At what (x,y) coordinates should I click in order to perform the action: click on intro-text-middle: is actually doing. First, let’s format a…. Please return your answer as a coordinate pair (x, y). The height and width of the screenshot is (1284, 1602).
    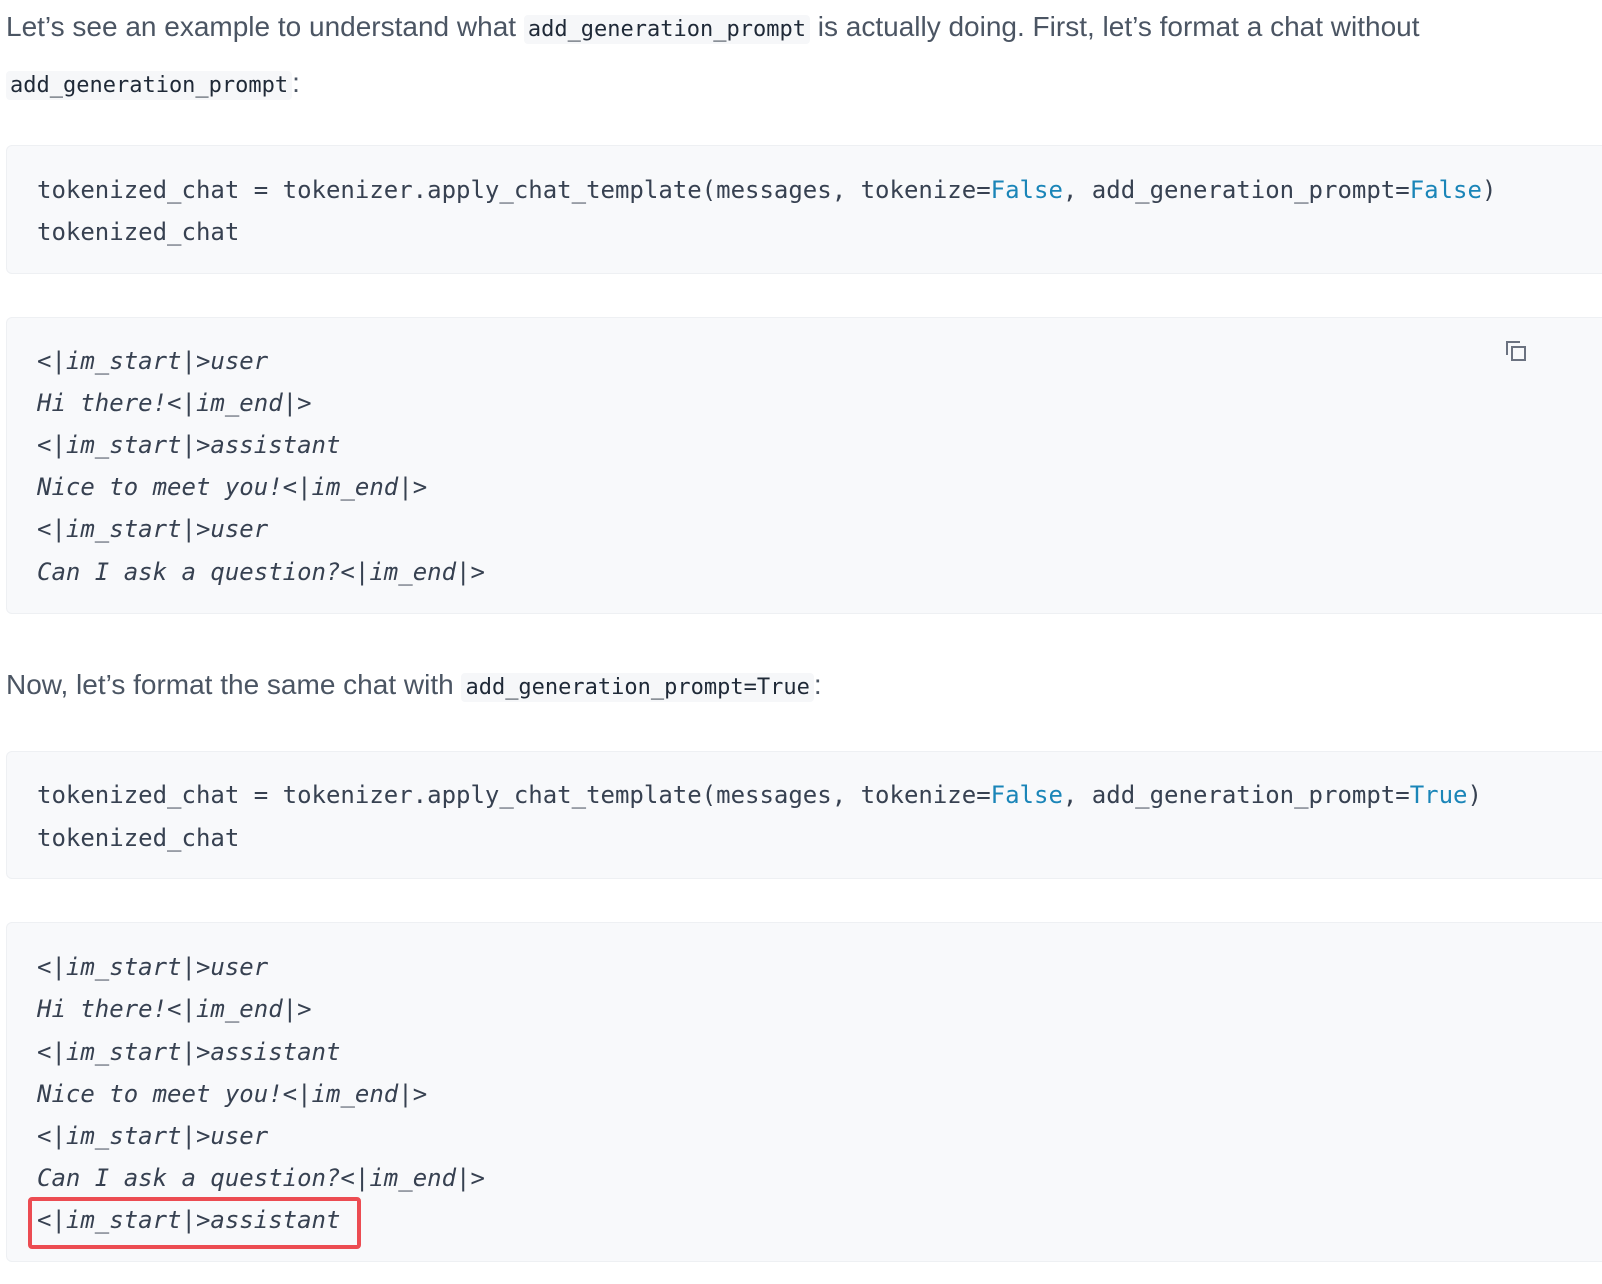
    Looking at the image, I should click on (1114, 26).